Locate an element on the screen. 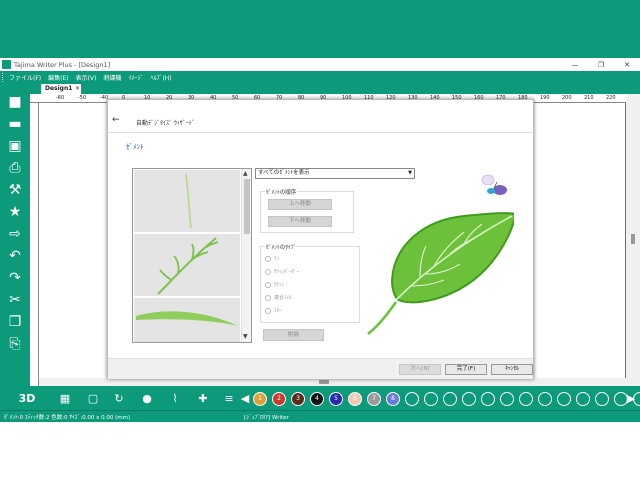 This screenshot has height=480, width=640. redo-icon: ↷ is located at coordinates (15, 278).